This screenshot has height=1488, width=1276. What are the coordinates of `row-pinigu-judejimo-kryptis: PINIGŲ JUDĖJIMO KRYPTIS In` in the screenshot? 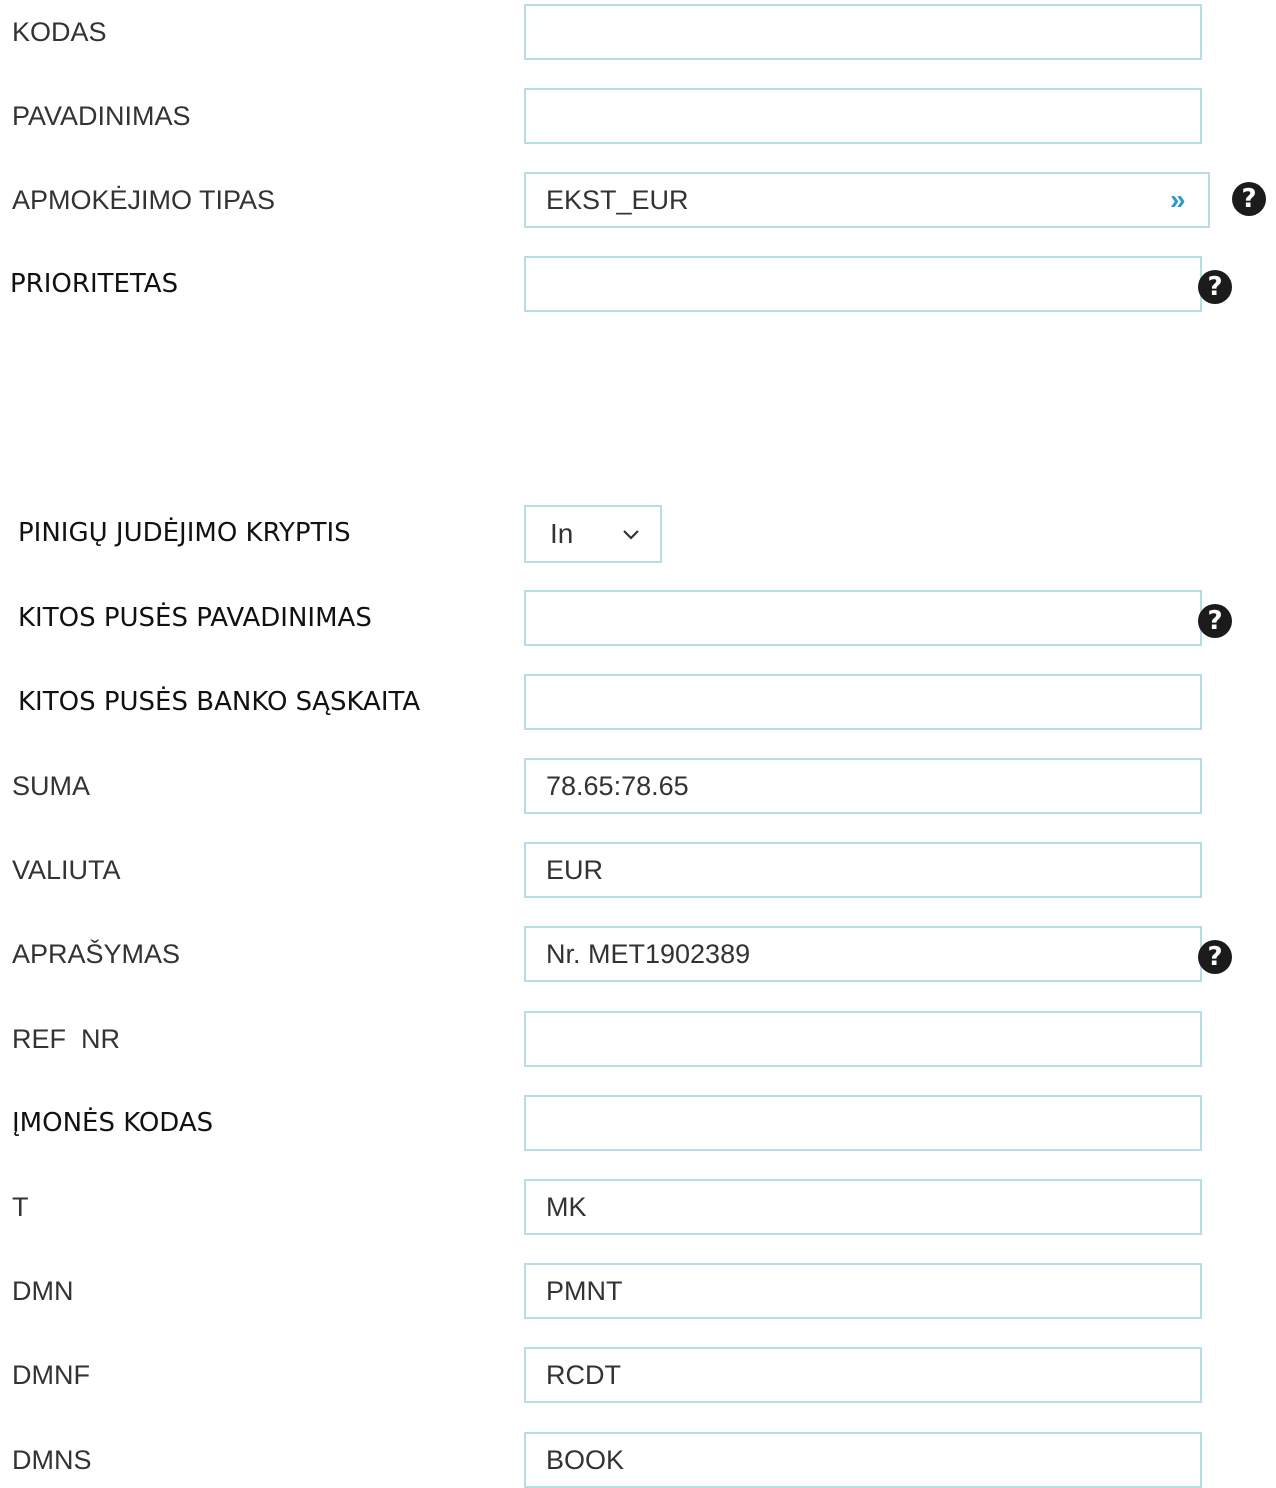 It's located at (638, 534).